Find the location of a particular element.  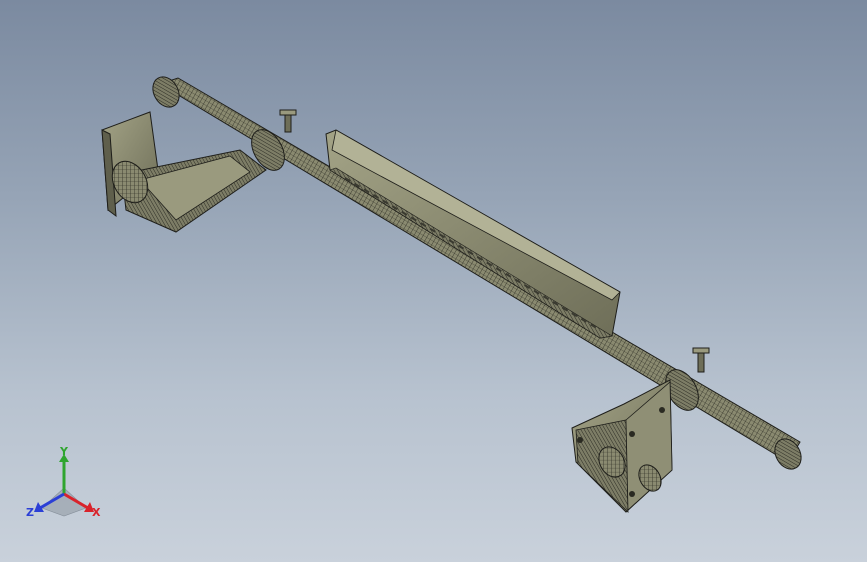

right-mounting-bracket is located at coordinates (622, 446).